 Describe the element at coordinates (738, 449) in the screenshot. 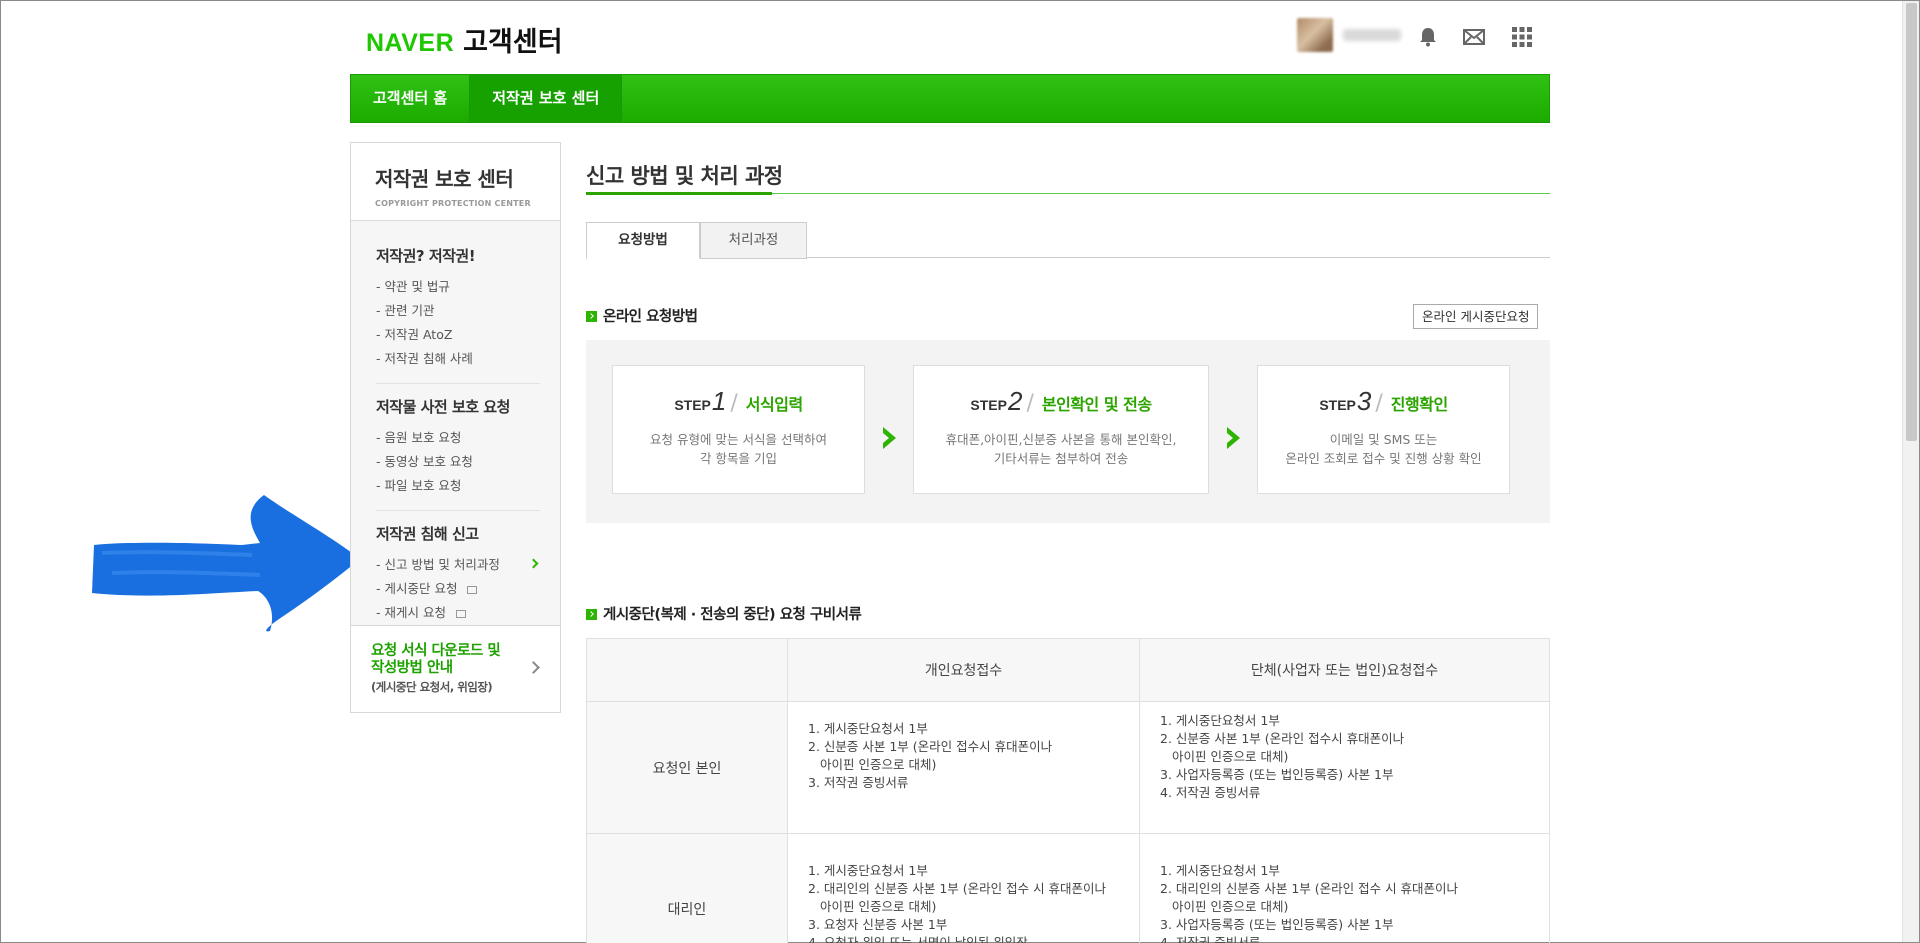

I see `step-desc: 요청 유형에 맞는 서식을 선택하여 각 항목을 기입` at that location.